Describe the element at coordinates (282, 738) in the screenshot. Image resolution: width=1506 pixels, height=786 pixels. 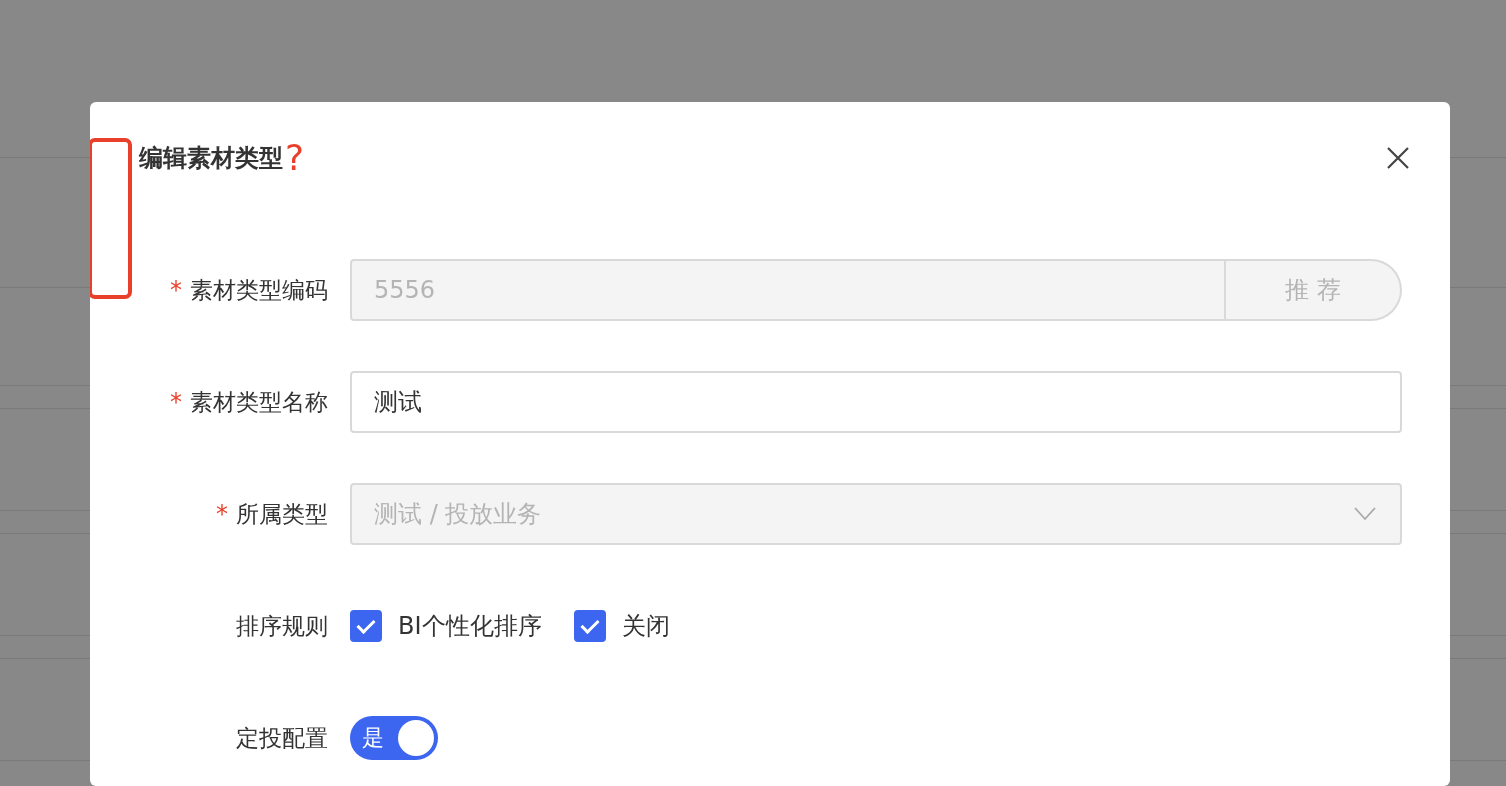
I see `field-label: 定投配置` at that location.